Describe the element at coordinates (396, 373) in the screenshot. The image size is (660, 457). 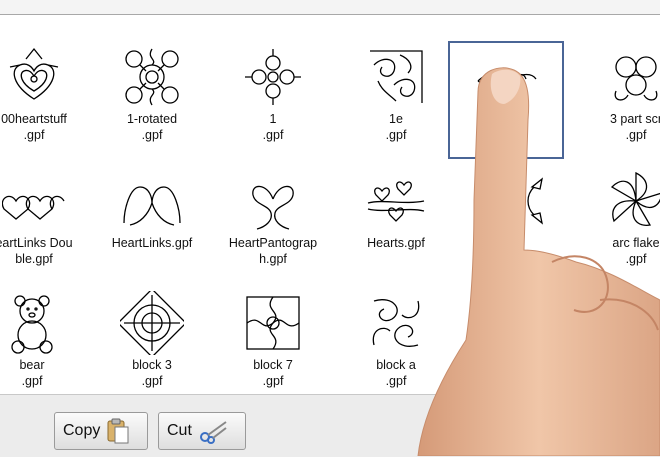
I see `file-label: block a .gpf` at that location.